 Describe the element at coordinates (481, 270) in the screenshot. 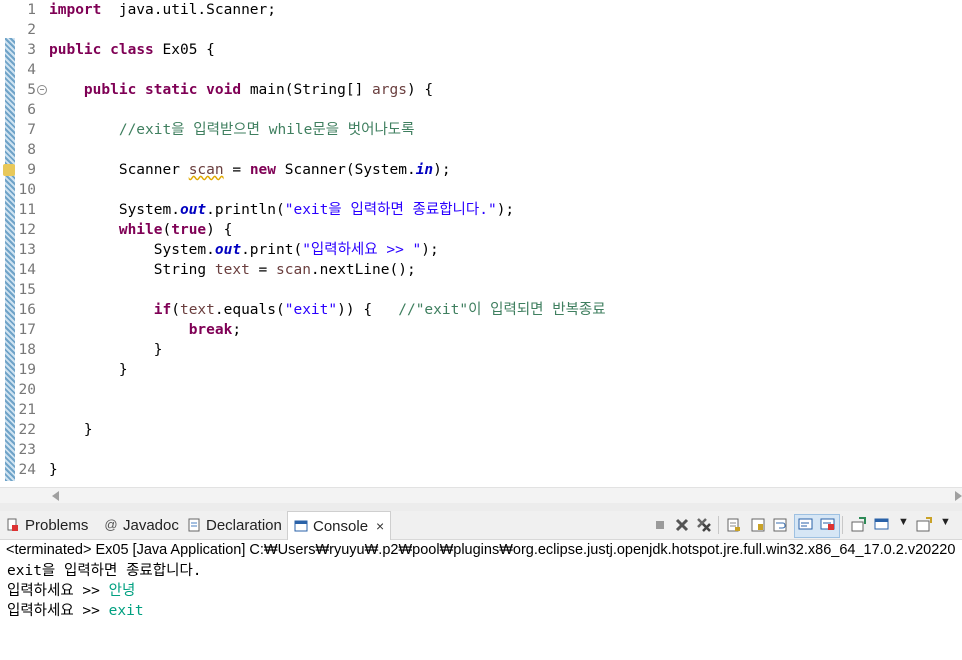

I see `code-line: 14 String text = scan.nextLine();` at that location.